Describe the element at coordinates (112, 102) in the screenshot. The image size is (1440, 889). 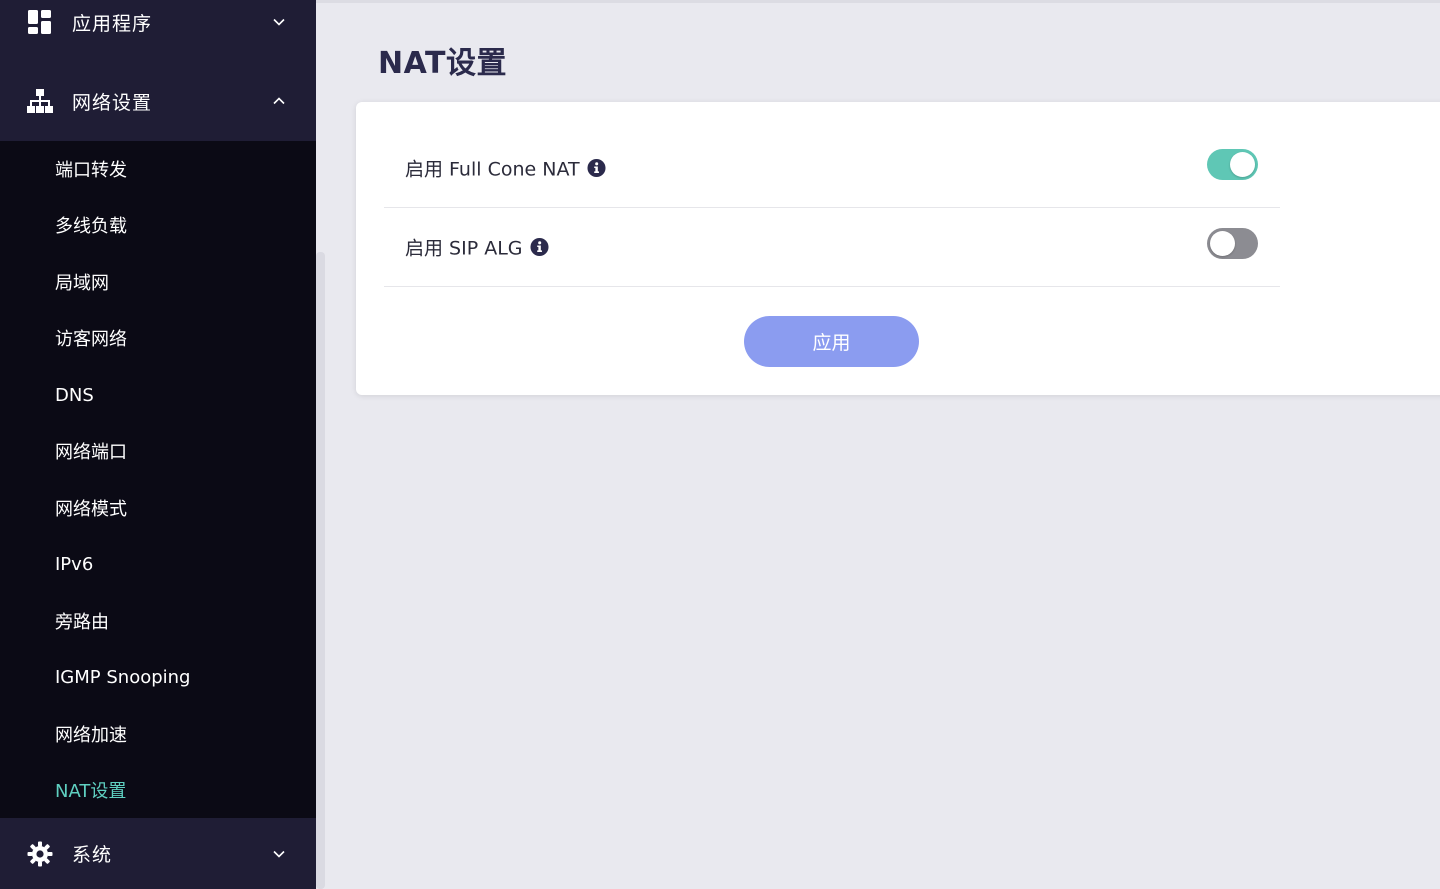
I see `sidebar-group-network-label: 网络设置` at that location.